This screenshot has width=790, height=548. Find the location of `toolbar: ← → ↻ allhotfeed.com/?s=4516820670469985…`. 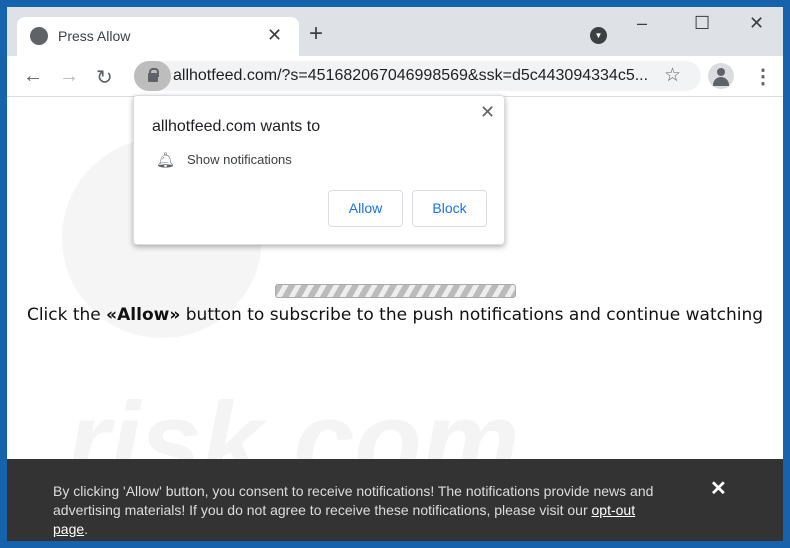

toolbar: ← → ↻ allhotfeed.com/?s=4516820670469985… is located at coordinates (395, 76).